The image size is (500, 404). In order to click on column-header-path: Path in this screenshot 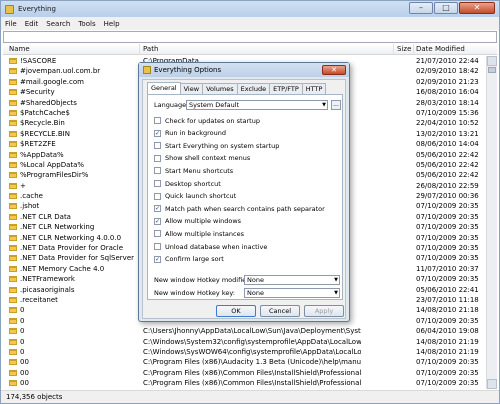, I will do `click(150, 49)`.